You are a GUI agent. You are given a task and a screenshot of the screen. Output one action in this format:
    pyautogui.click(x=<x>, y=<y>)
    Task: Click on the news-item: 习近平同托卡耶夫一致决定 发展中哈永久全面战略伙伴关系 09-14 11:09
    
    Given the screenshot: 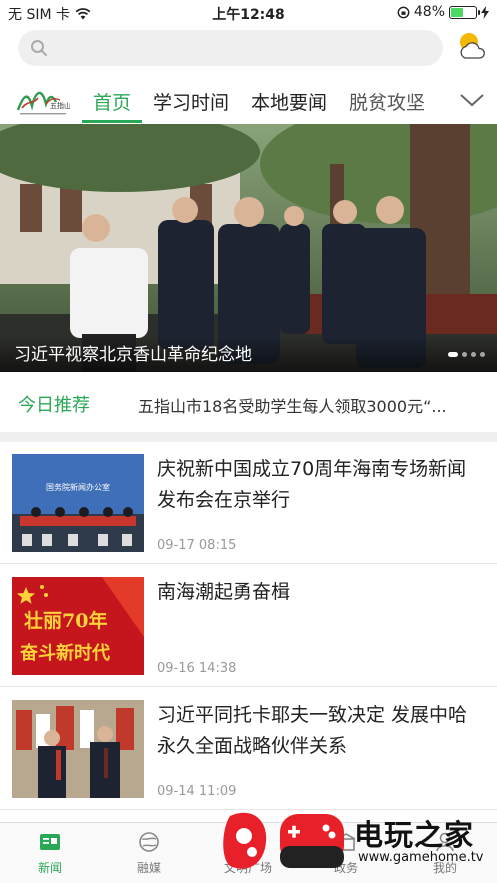 What is the action you would take?
    pyautogui.click(x=248, y=749)
    